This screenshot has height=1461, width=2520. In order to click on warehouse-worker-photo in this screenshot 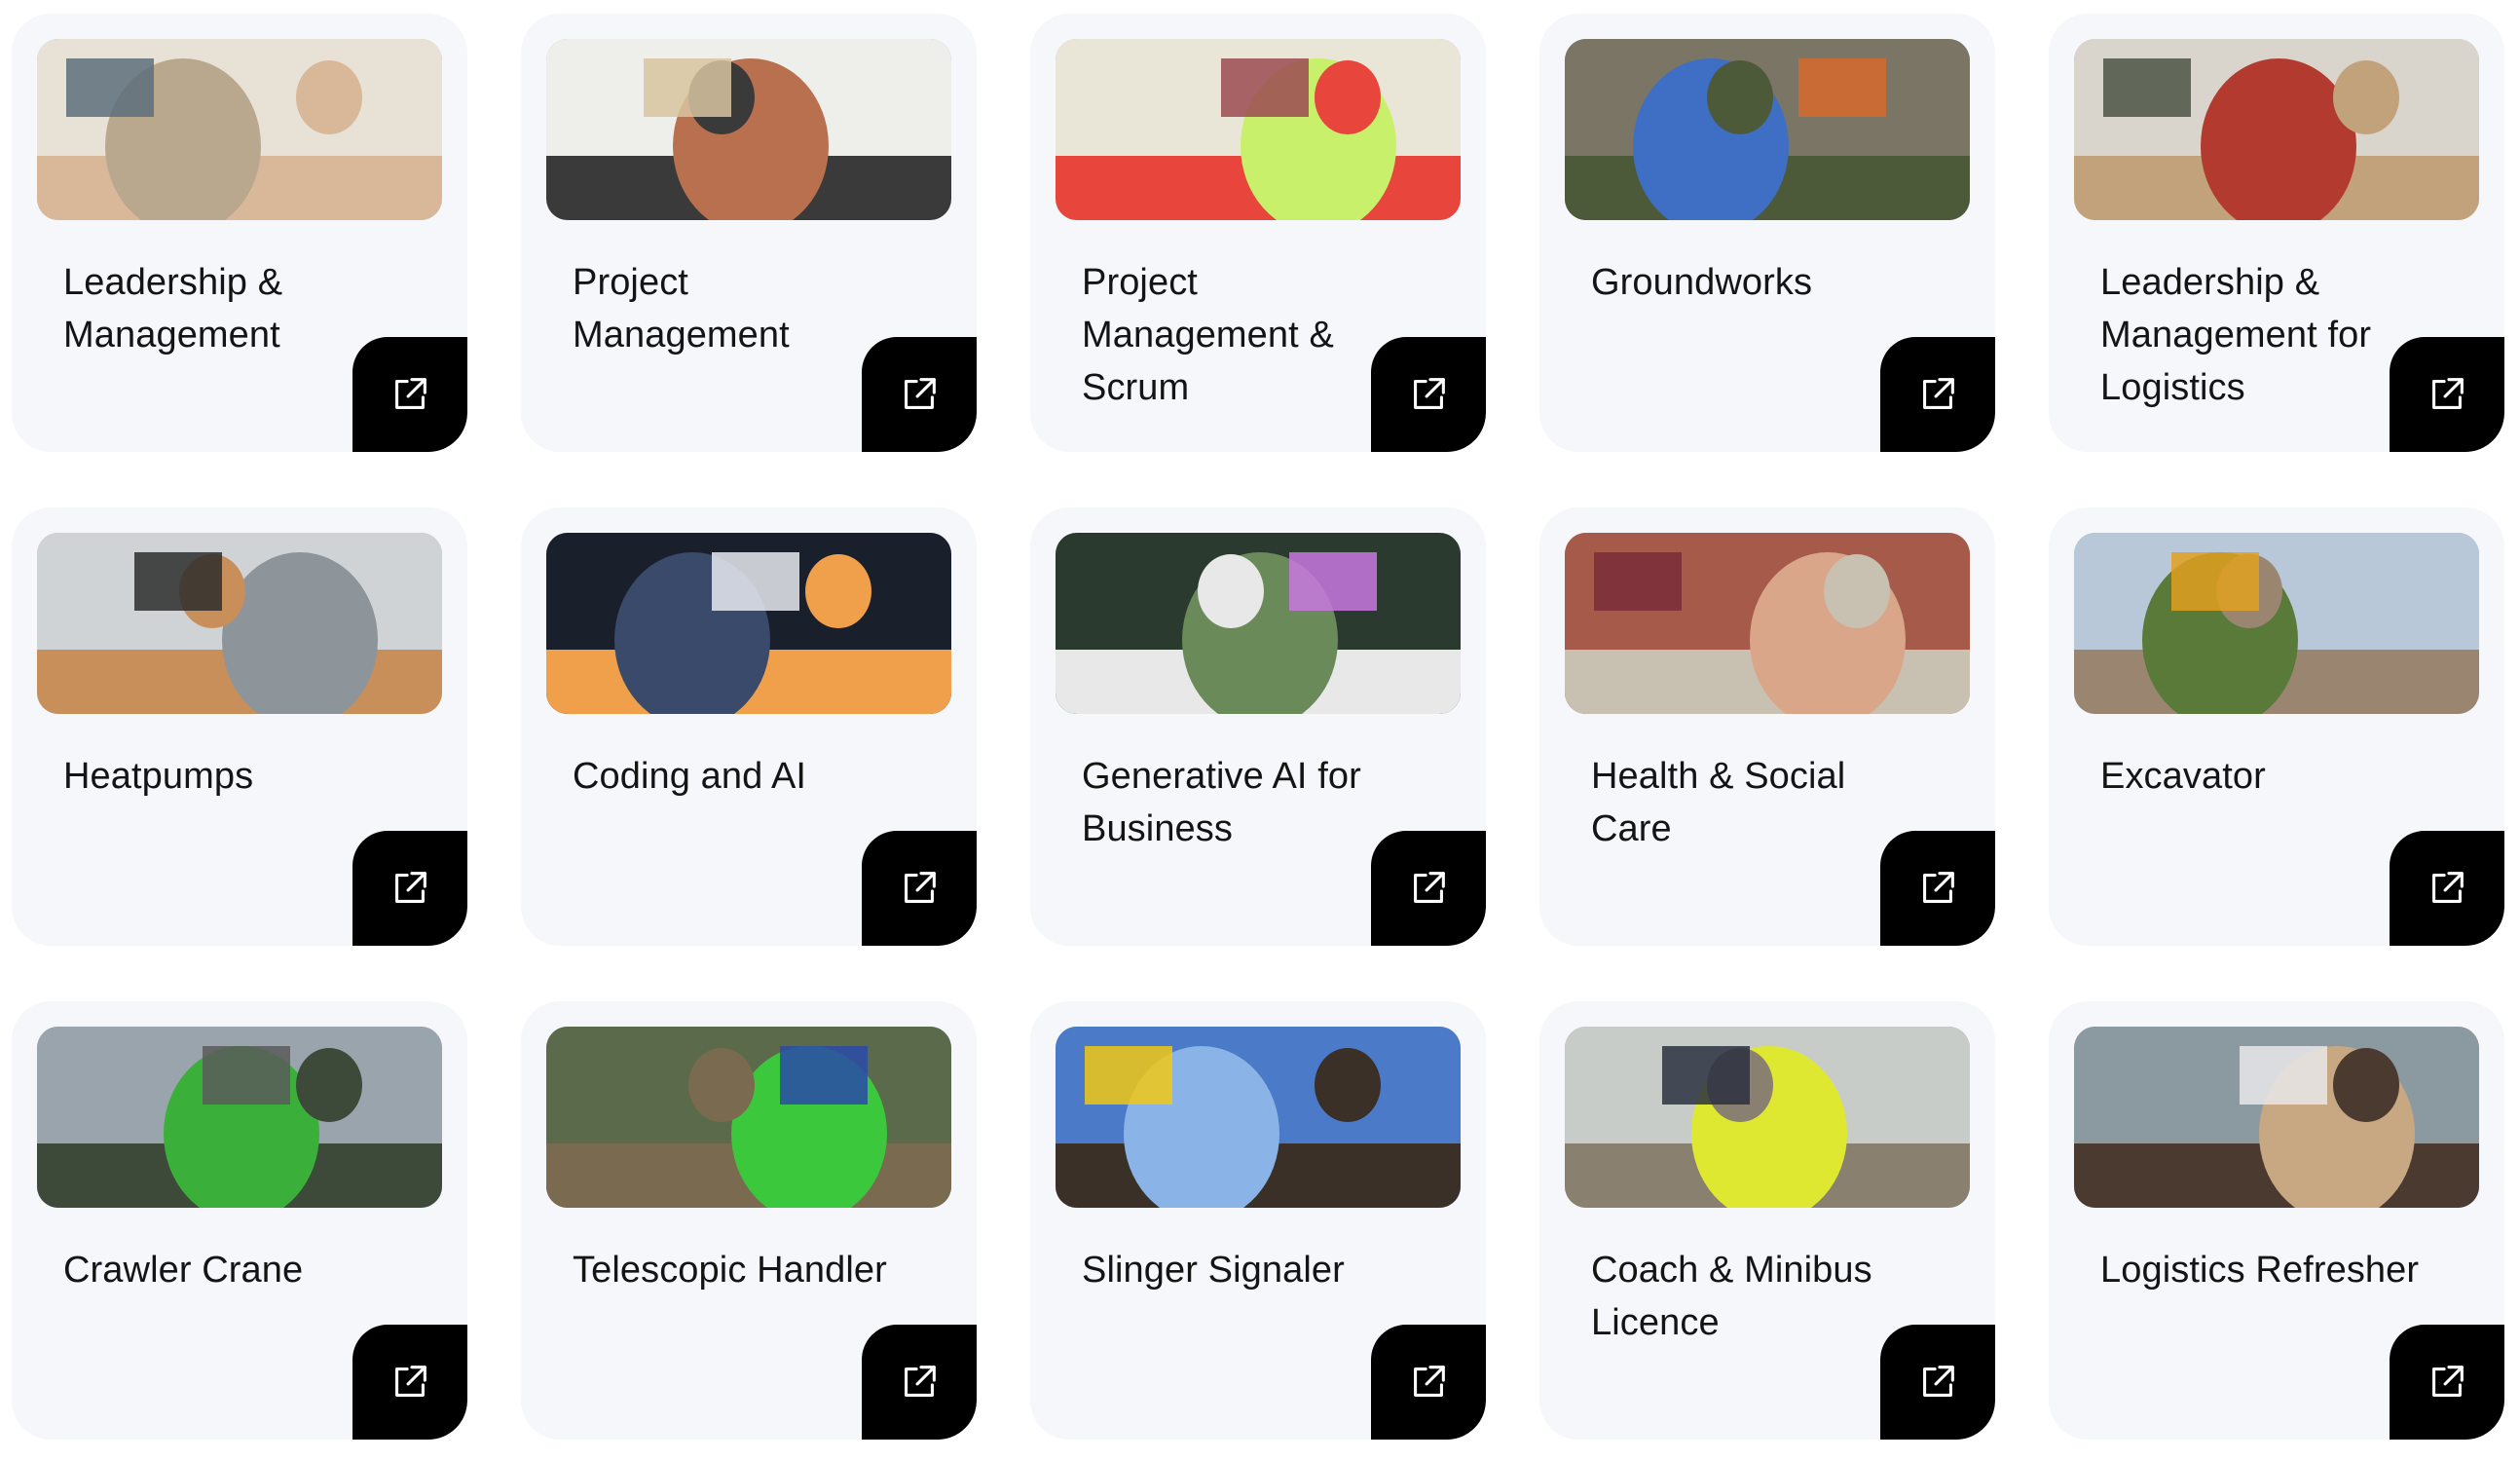, I will do `click(2276, 129)`.